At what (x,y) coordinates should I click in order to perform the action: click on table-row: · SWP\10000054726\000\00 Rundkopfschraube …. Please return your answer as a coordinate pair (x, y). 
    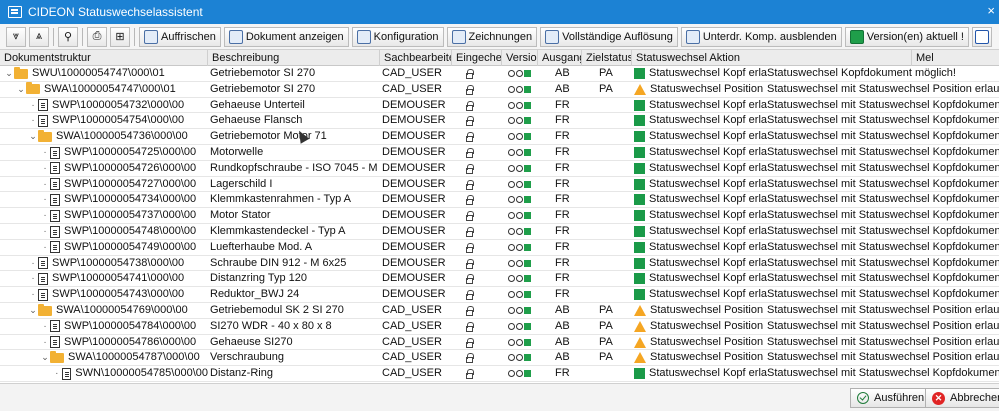
    Looking at the image, I should click on (499, 169).